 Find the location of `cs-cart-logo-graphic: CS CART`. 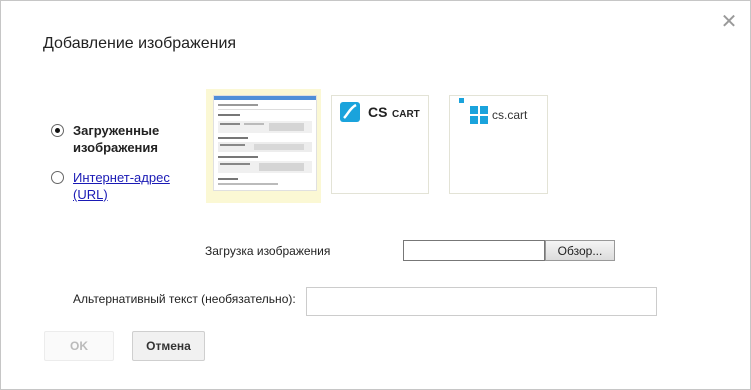

cs-cart-logo-graphic: CS CART is located at coordinates (380, 112).